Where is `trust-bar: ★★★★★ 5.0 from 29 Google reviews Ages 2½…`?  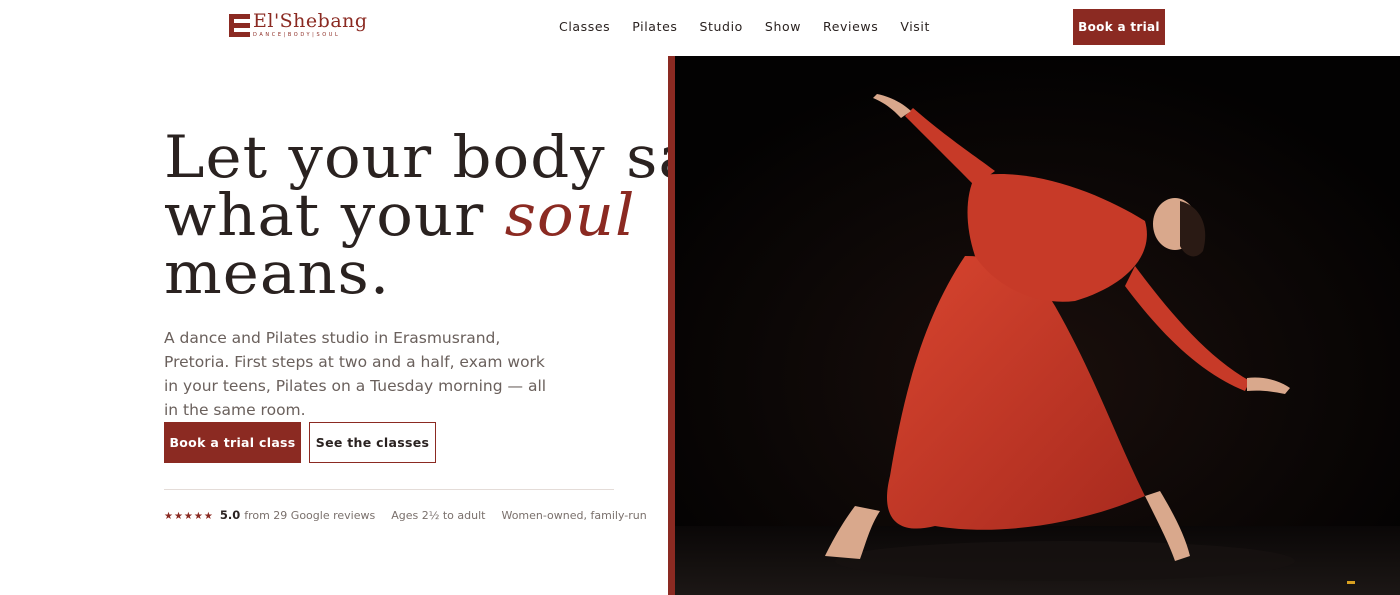
trust-bar: ★★★★★ 5.0 from 29 Google reviews Ages 2½… is located at coordinates (405, 515).